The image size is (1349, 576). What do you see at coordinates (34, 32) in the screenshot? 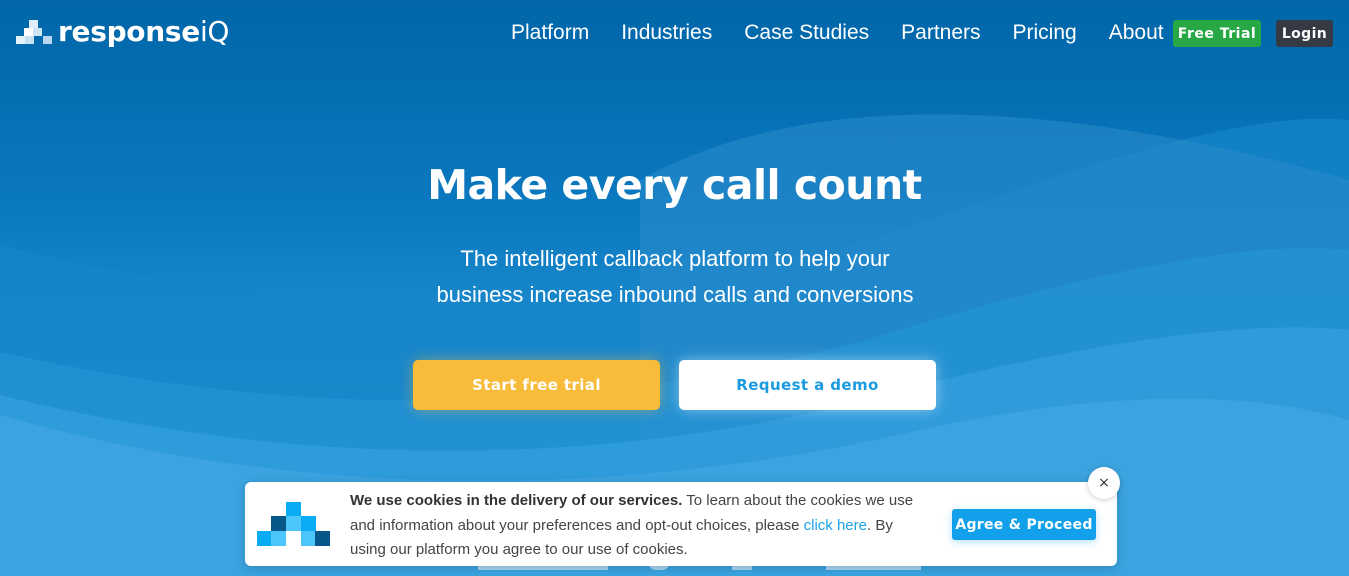
I see `logo-mark-icon` at bounding box center [34, 32].